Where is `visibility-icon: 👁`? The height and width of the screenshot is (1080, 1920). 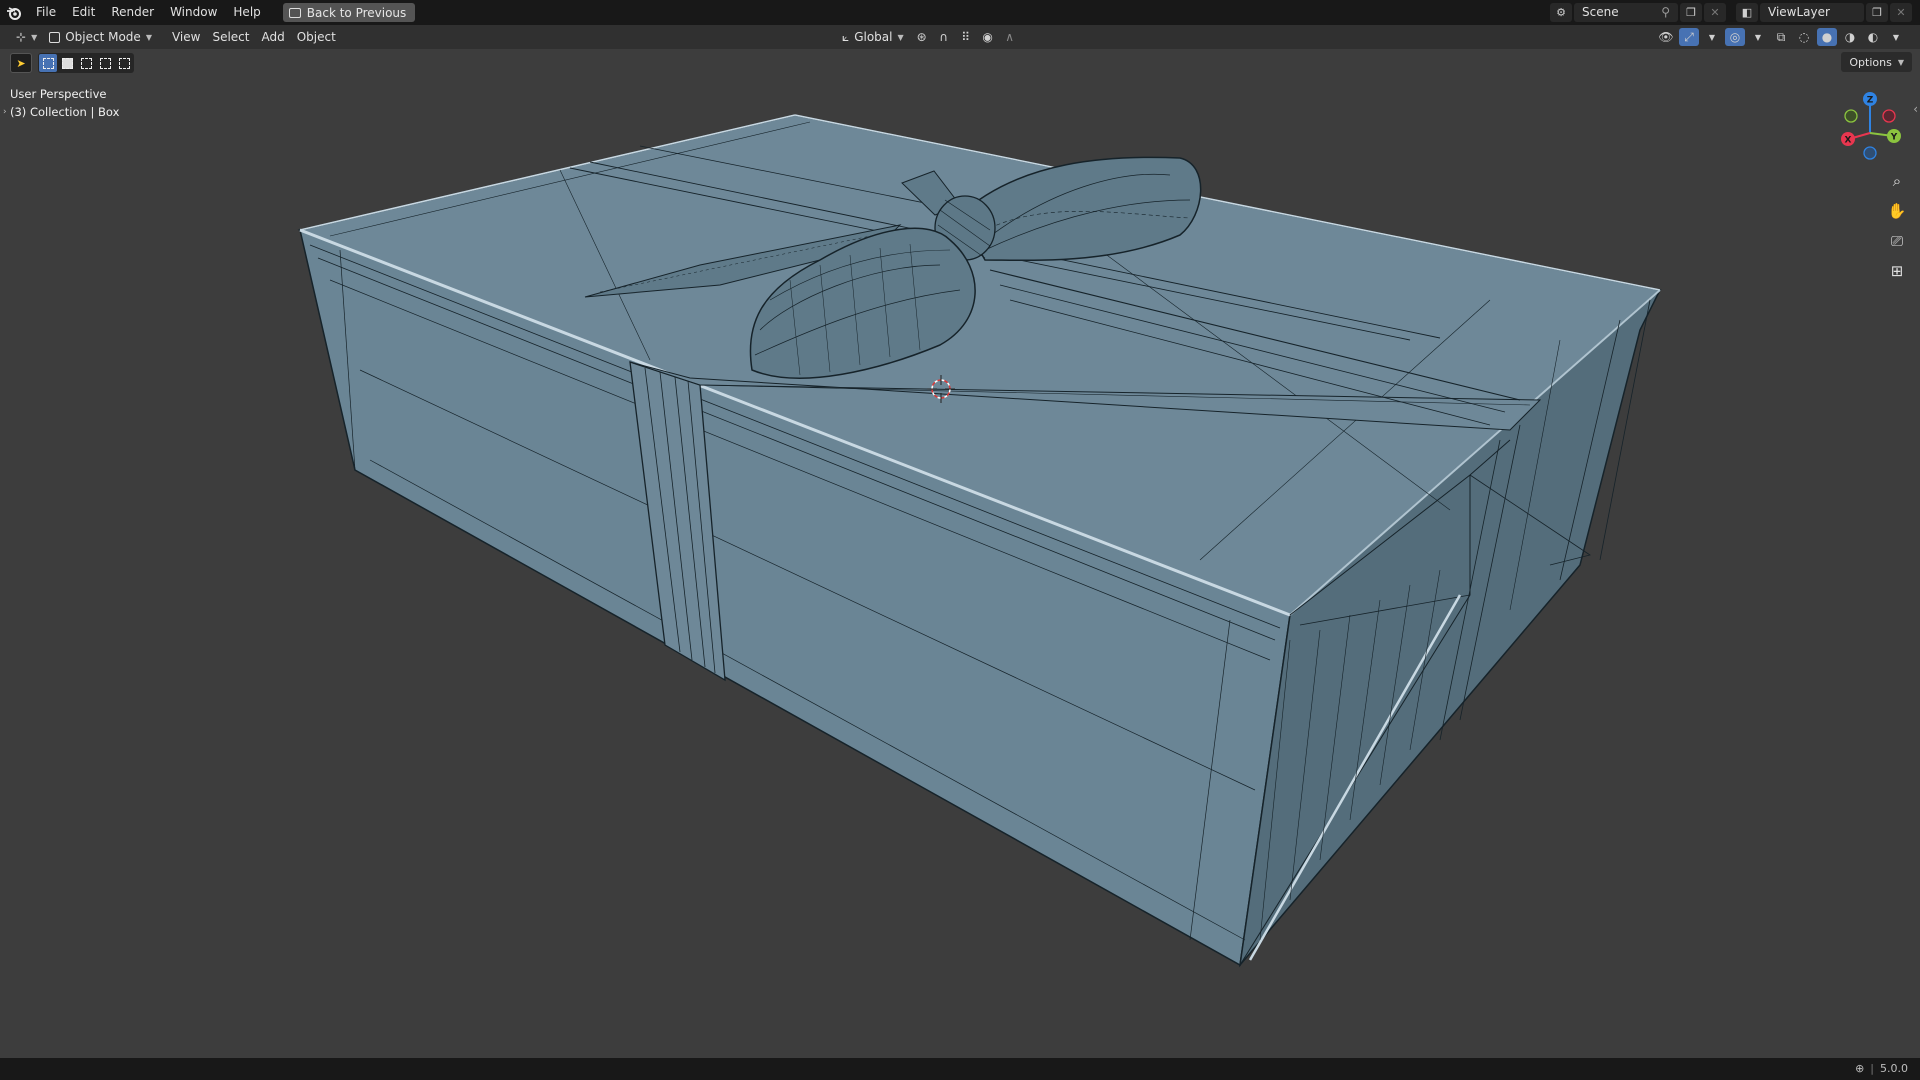
visibility-icon: 👁 is located at coordinates (1666, 37).